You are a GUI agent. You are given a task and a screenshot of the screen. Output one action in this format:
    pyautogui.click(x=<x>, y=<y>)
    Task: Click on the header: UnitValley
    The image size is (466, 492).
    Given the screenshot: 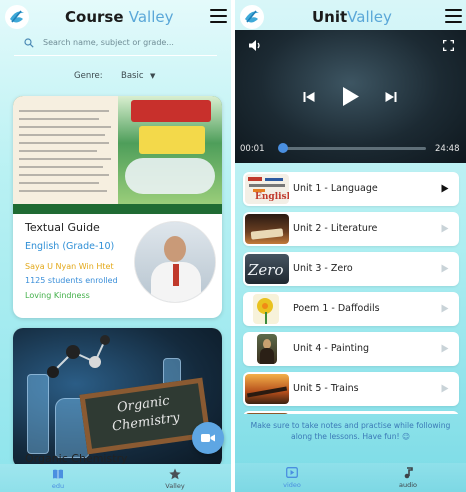 What is the action you would take?
    pyautogui.click(x=350, y=17)
    